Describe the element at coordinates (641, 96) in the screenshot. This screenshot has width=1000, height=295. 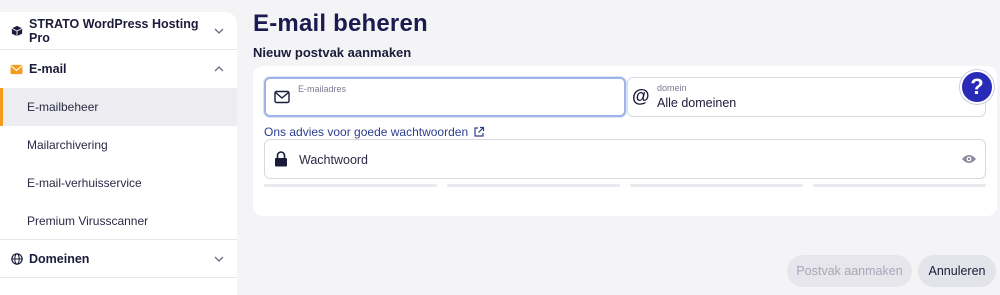
I see `at-icon: @` at that location.